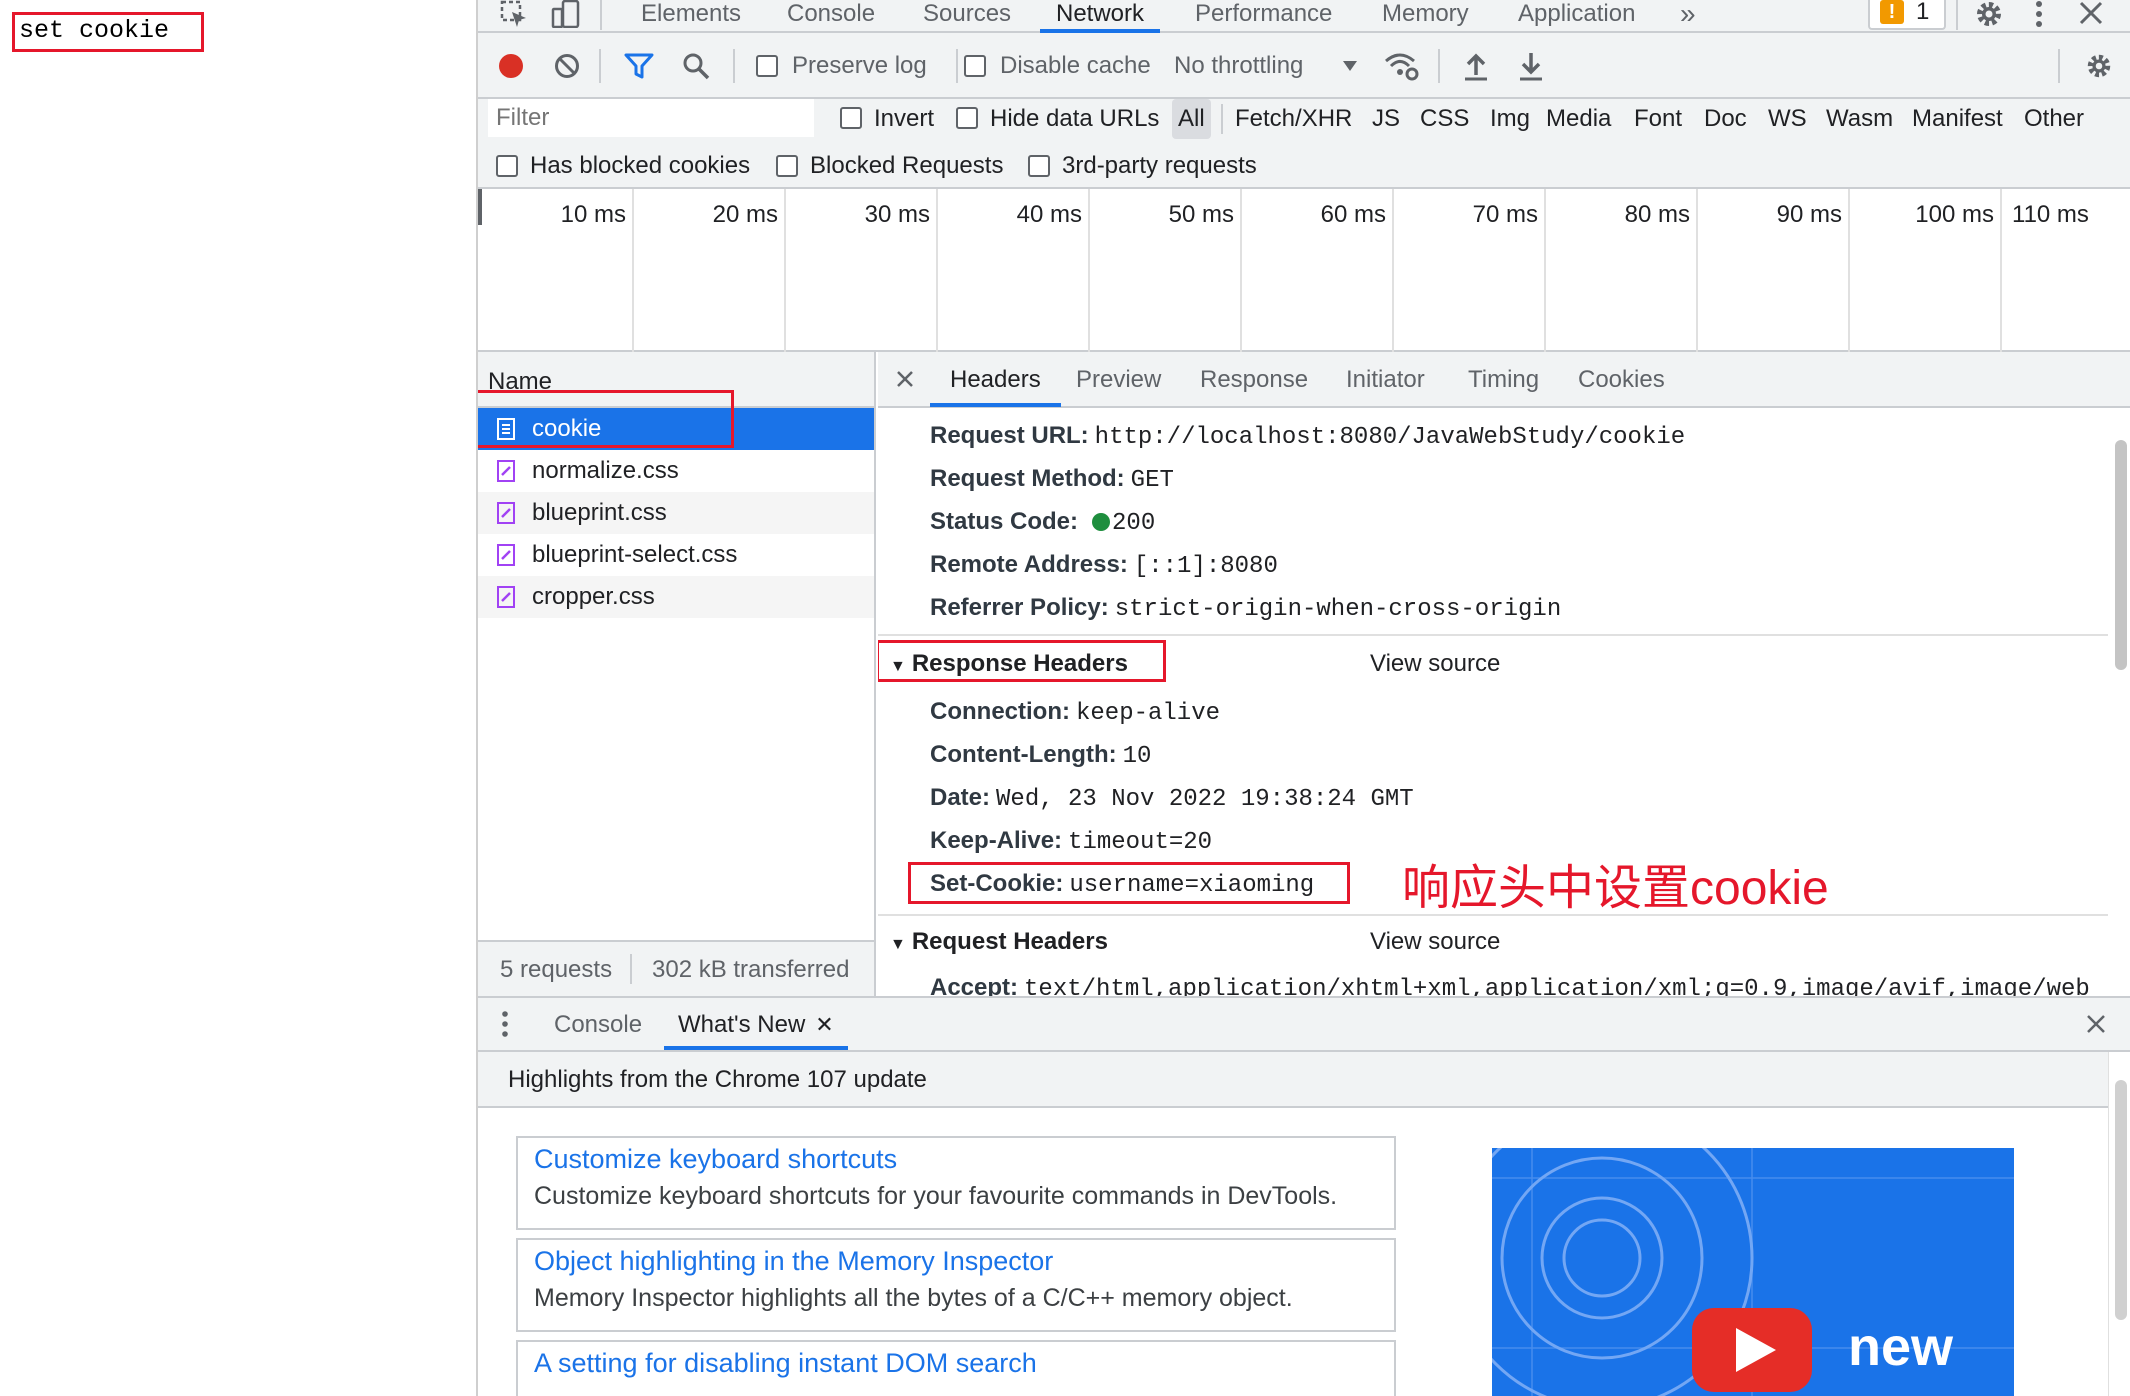 This screenshot has width=2130, height=1396. I want to click on has-blocked-cookies-label: Has blocked cookies, so click(640, 165).